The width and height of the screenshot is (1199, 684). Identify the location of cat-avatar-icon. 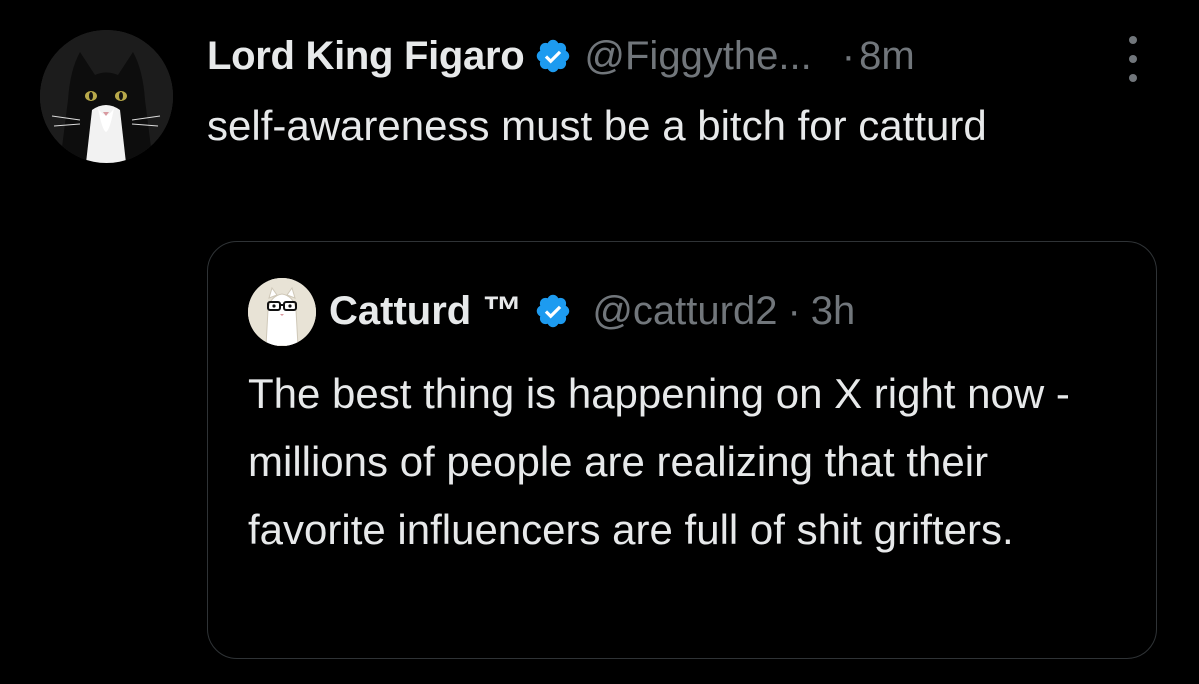
(106, 96).